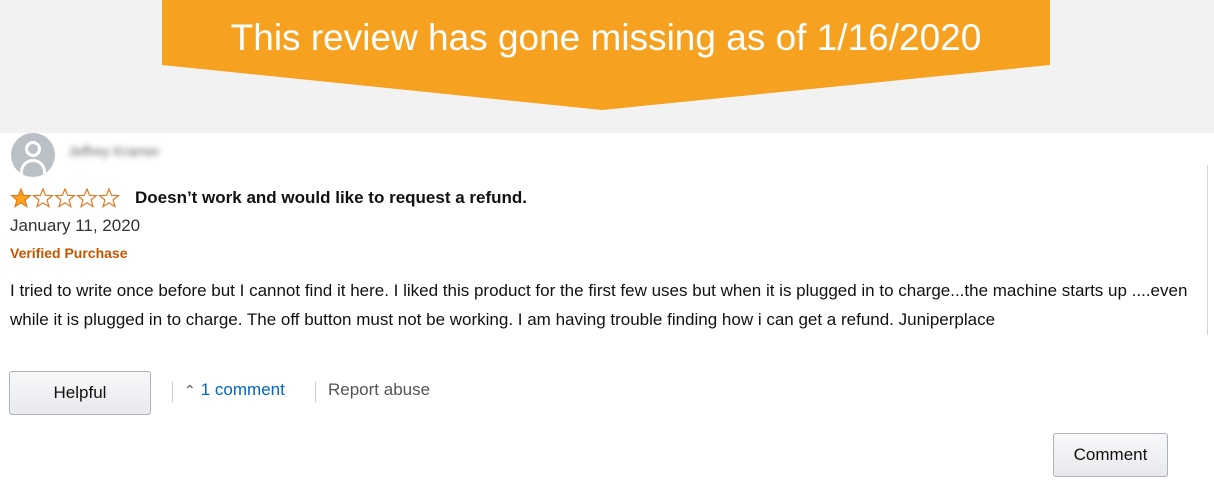 The image size is (1214, 495). What do you see at coordinates (21, 198) in the screenshot?
I see `star-filled-icon` at bounding box center [21, 198].